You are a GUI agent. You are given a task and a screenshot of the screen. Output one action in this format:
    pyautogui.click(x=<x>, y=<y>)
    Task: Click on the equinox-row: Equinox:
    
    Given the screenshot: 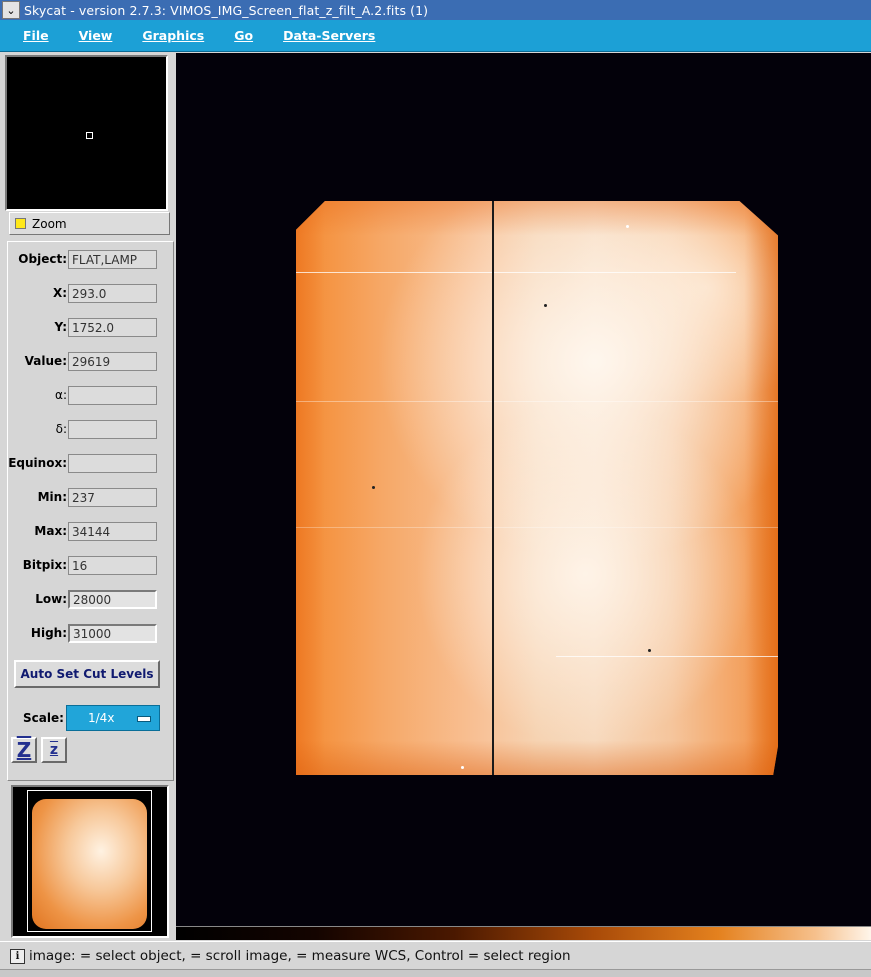 What is the action you would take?
    pyautogui.click(x=91, y=464)
    